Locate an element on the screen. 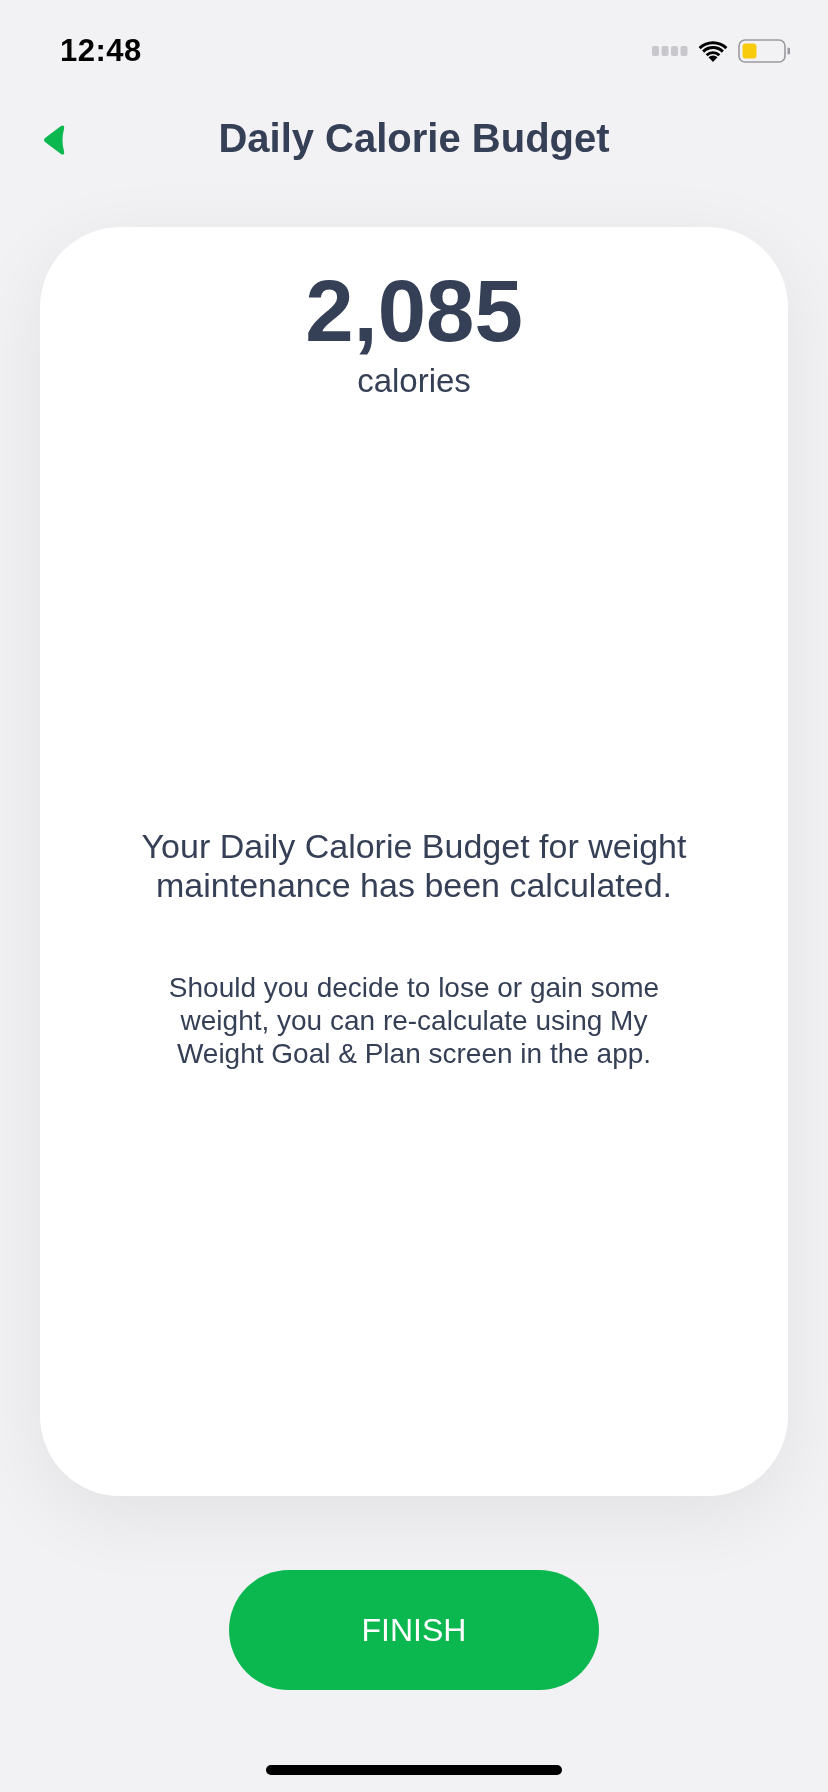  wifi-icon is located at coordinates (713, 51).